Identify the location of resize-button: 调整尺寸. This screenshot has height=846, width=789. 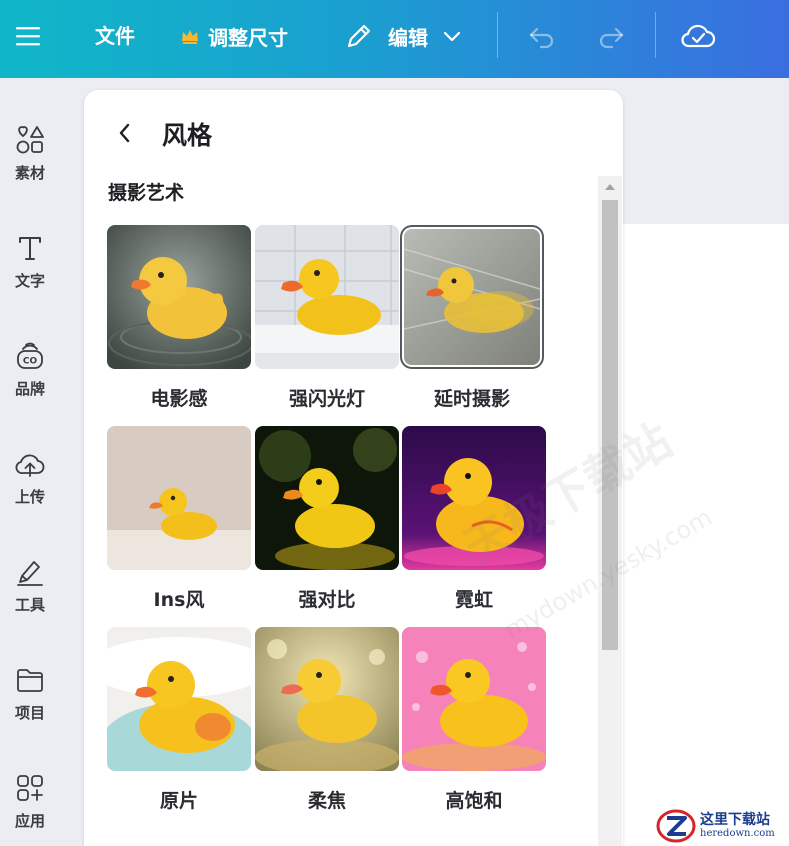
(234, 36).